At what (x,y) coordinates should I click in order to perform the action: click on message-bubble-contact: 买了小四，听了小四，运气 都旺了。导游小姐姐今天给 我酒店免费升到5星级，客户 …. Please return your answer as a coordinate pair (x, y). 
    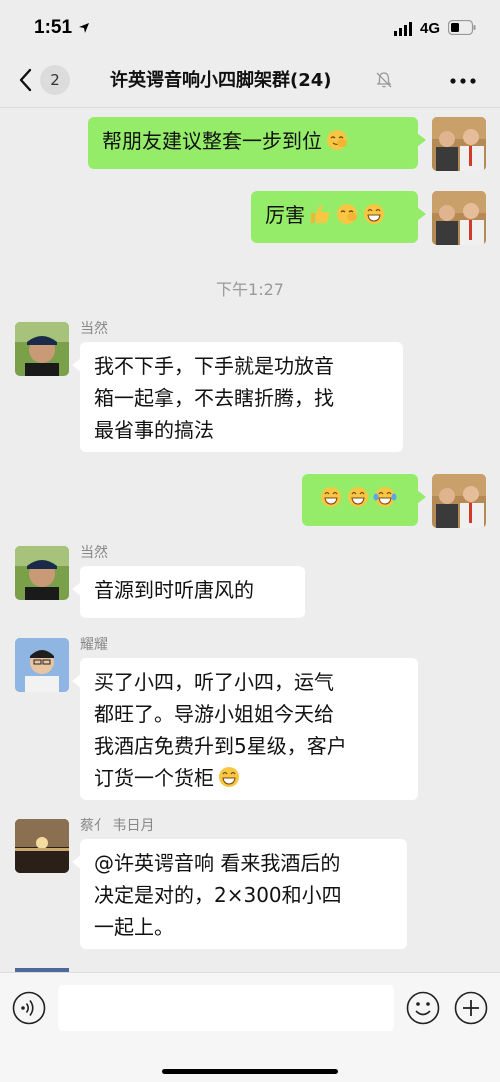
    Looking at the image, I should click on (245, 729).